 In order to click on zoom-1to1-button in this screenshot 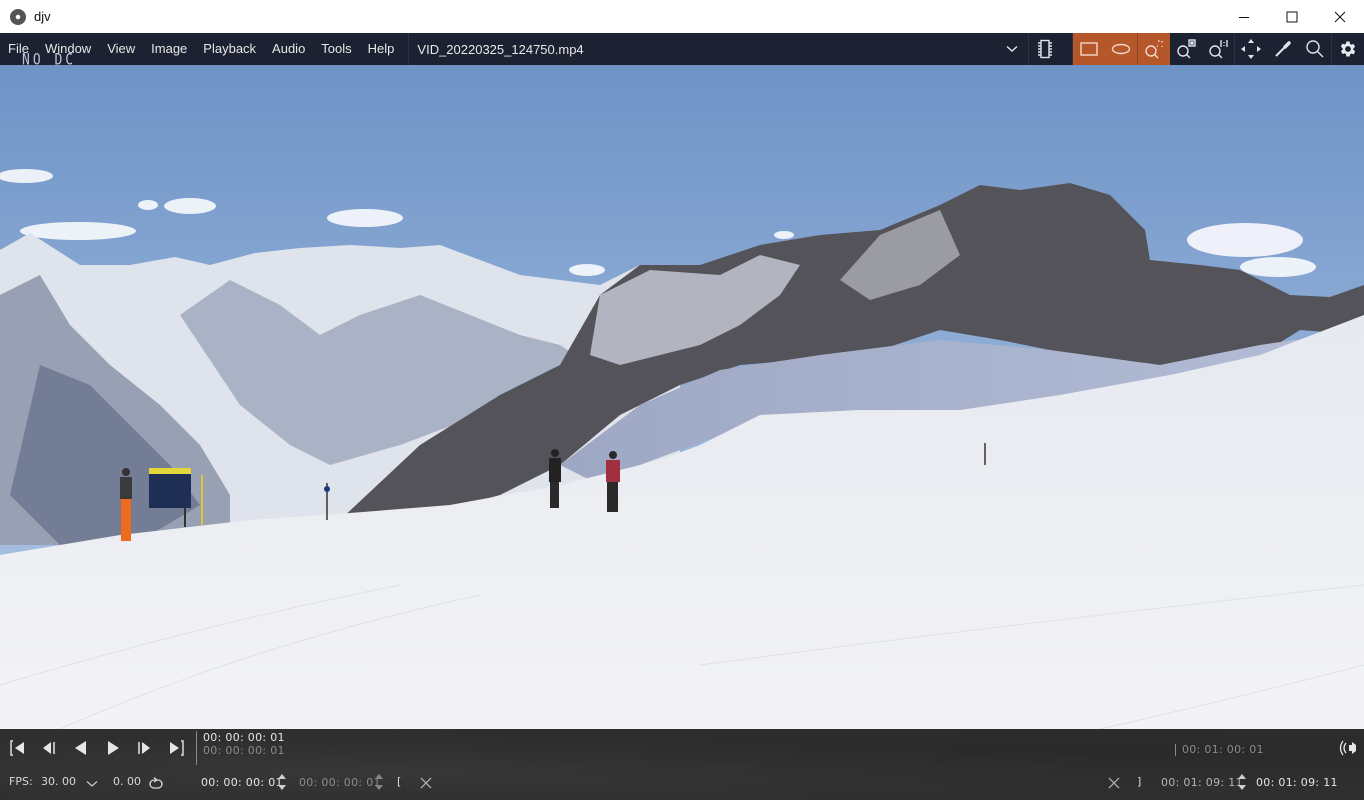, I will do `click(1218, 49)`.